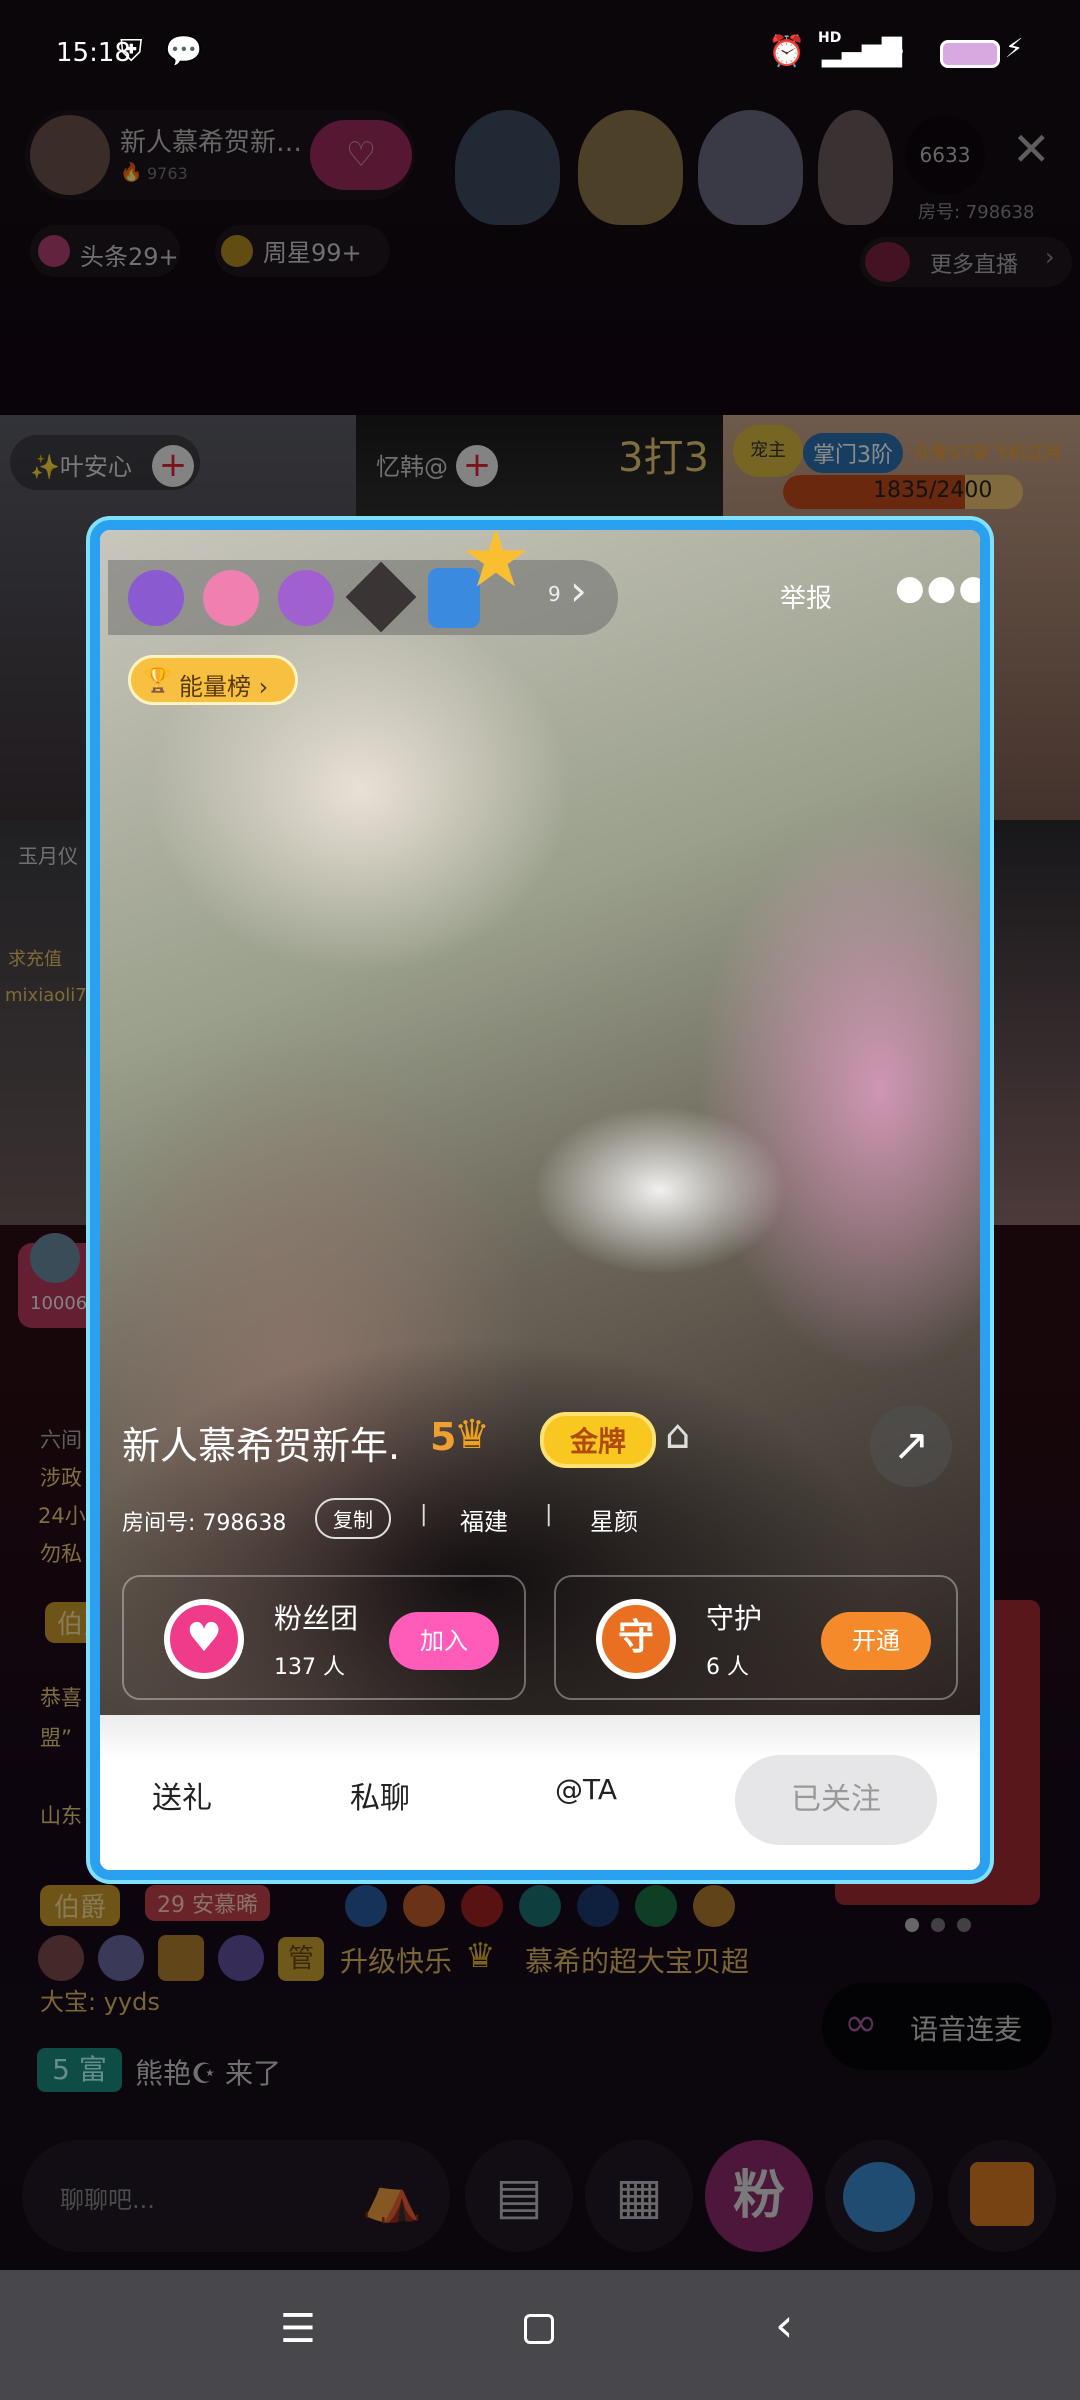  Describe the element at coordinates (158, 680) in the screenshot. I see `trophy-icon: 🏆` at that location.